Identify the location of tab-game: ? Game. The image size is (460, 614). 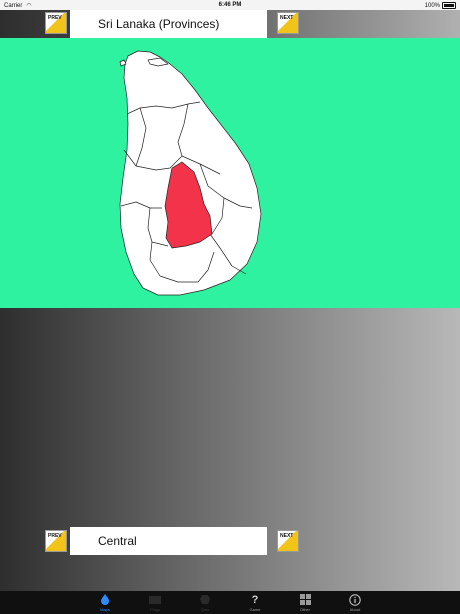
(255, 602).